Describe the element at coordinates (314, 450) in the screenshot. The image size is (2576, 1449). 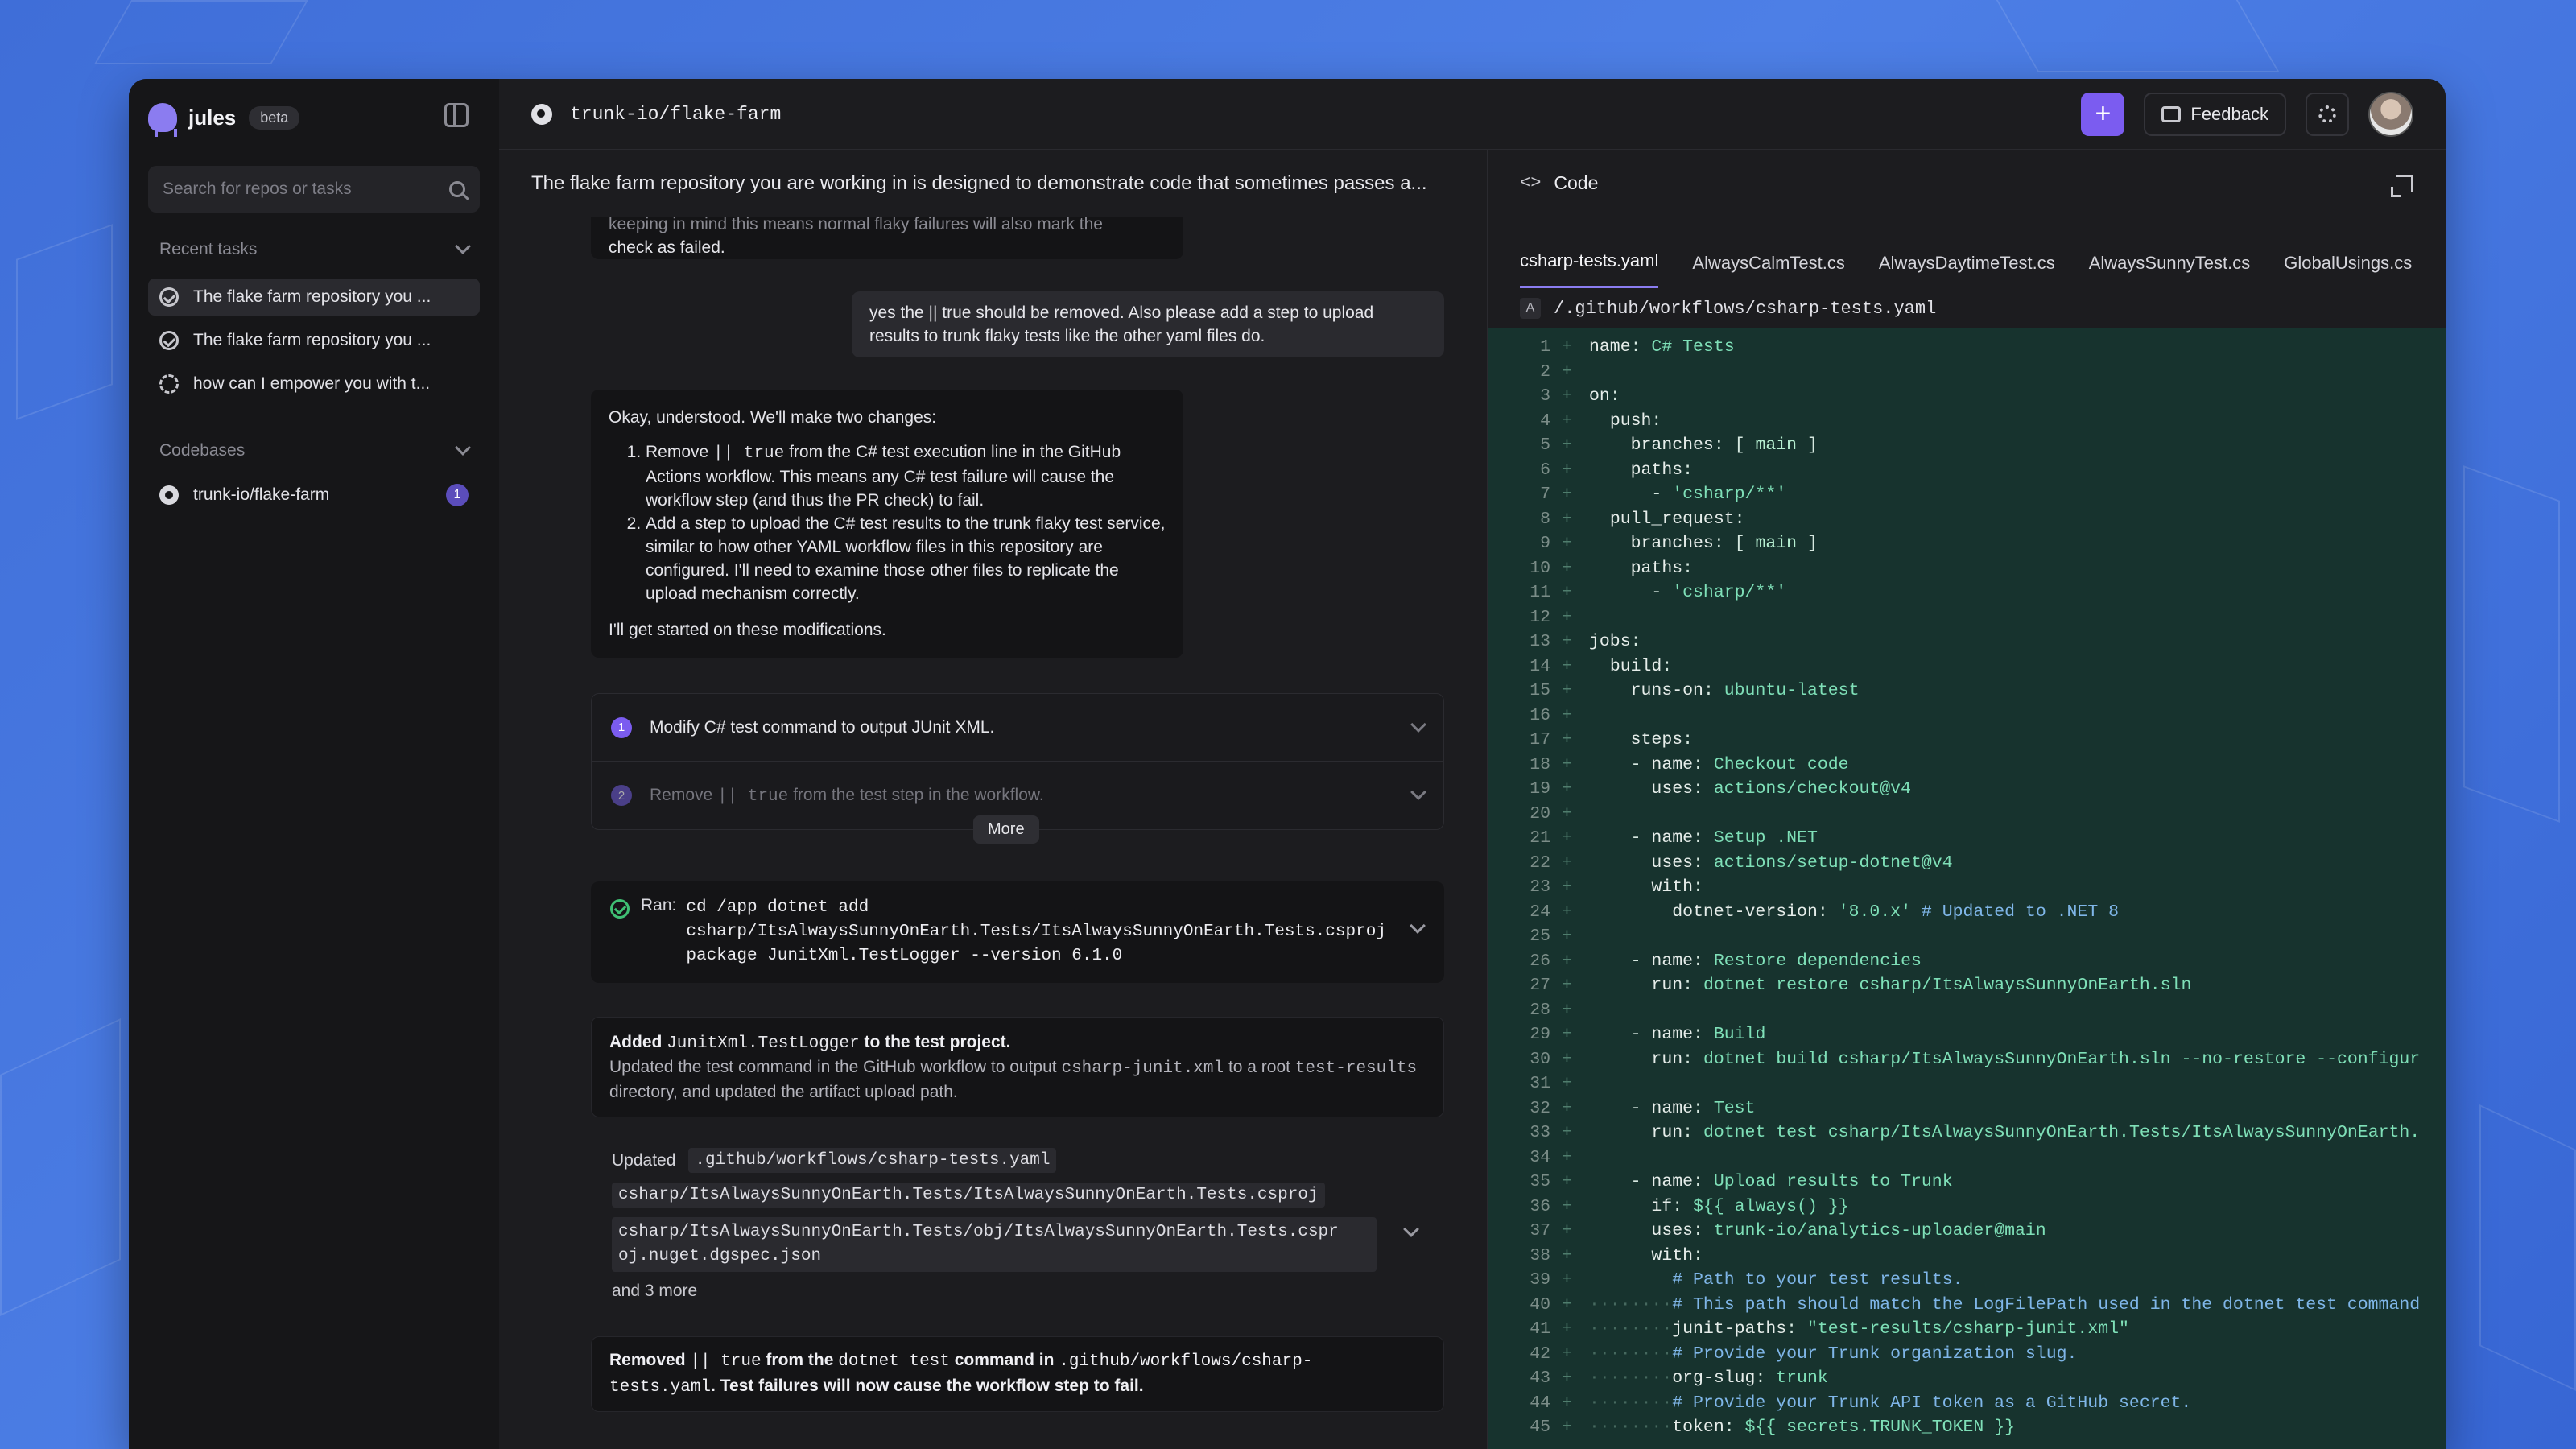
I see `codebases-header: Codebases` at that location.